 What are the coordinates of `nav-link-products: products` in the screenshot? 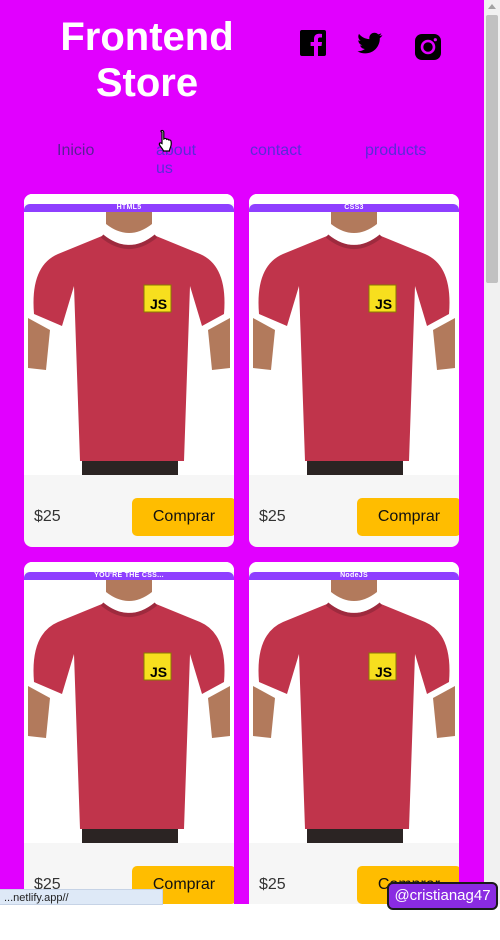 It's located at (395, 151).